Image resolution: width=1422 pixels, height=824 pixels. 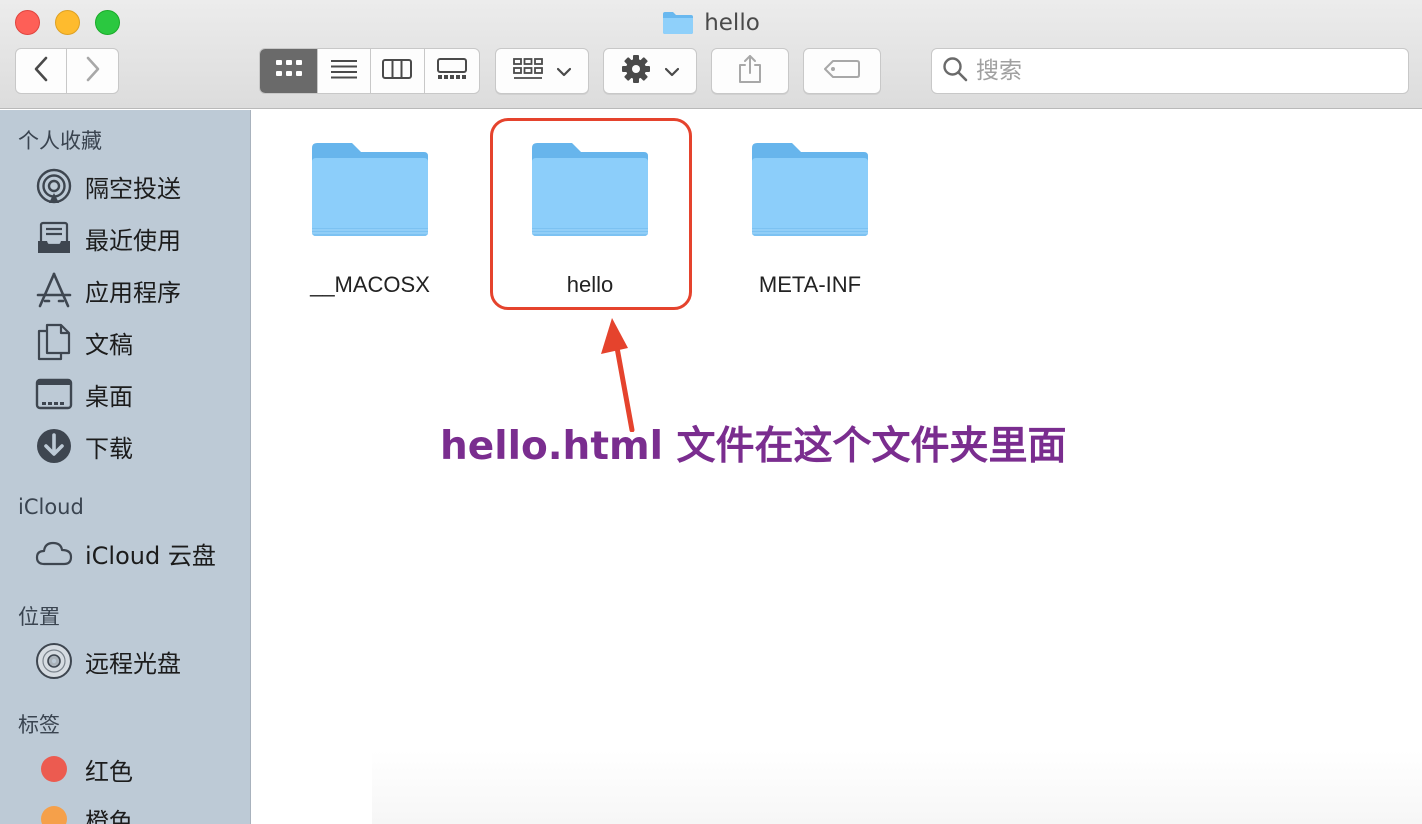 I want to click on sidebar-item-remote-disc: 远程光盘, so click(x=140, y=661).